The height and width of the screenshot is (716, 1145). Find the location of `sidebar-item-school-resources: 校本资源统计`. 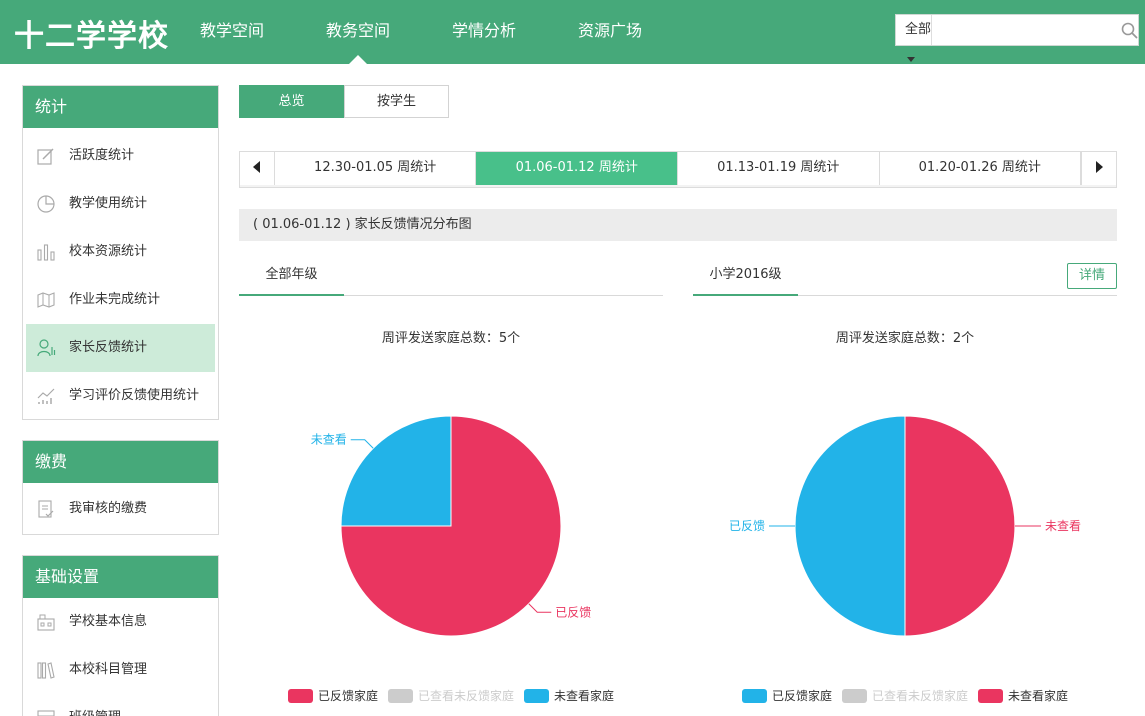

sidebar-item-school-resources: 校本资源统计 is located at coordinates (120, 252).